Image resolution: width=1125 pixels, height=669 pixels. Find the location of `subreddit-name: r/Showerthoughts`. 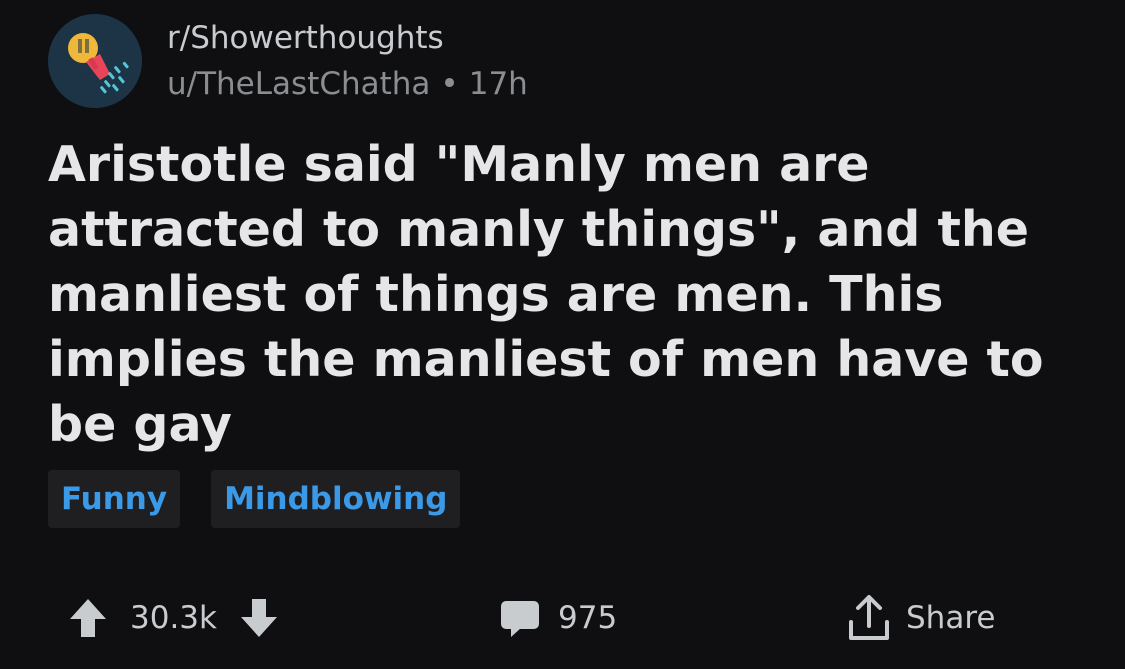

subreddit-name: r/Showerthoughts is located at coordinates (347, 38).